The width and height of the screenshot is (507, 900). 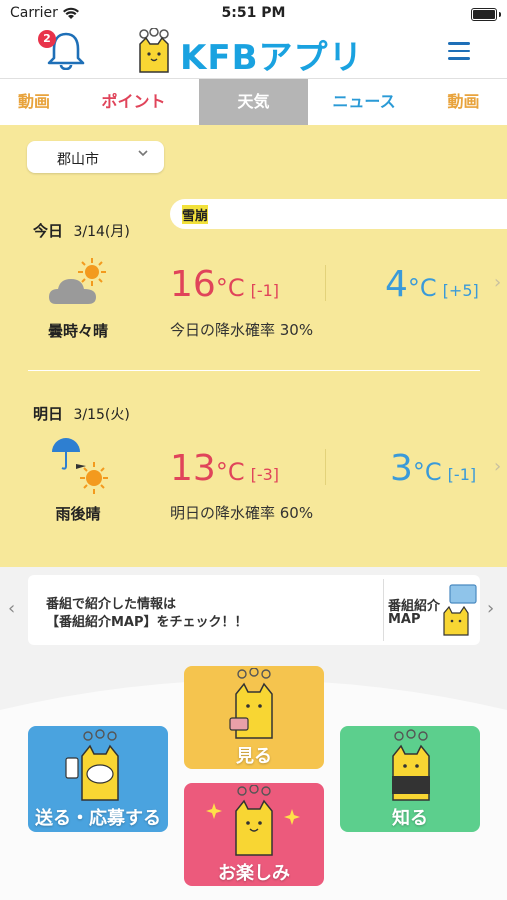 I want to click on clock: 5:51 PM, so click(x=253, y=13).